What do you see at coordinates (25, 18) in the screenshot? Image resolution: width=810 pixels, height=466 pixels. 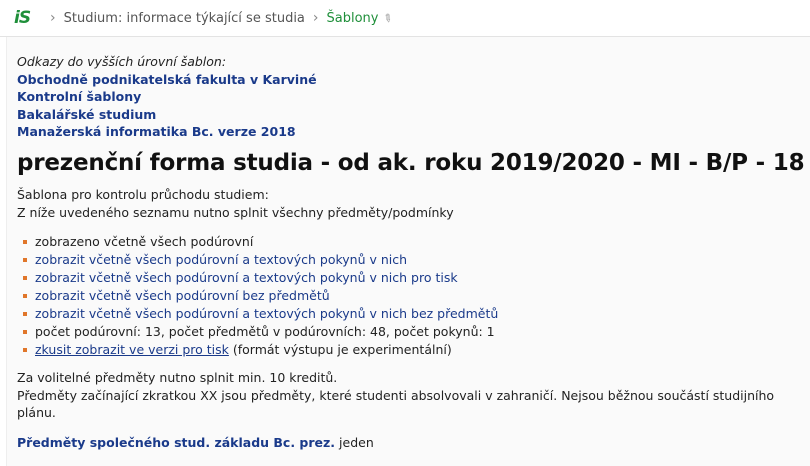 I see `is-logo: iS` at bounding box center [25, 18].